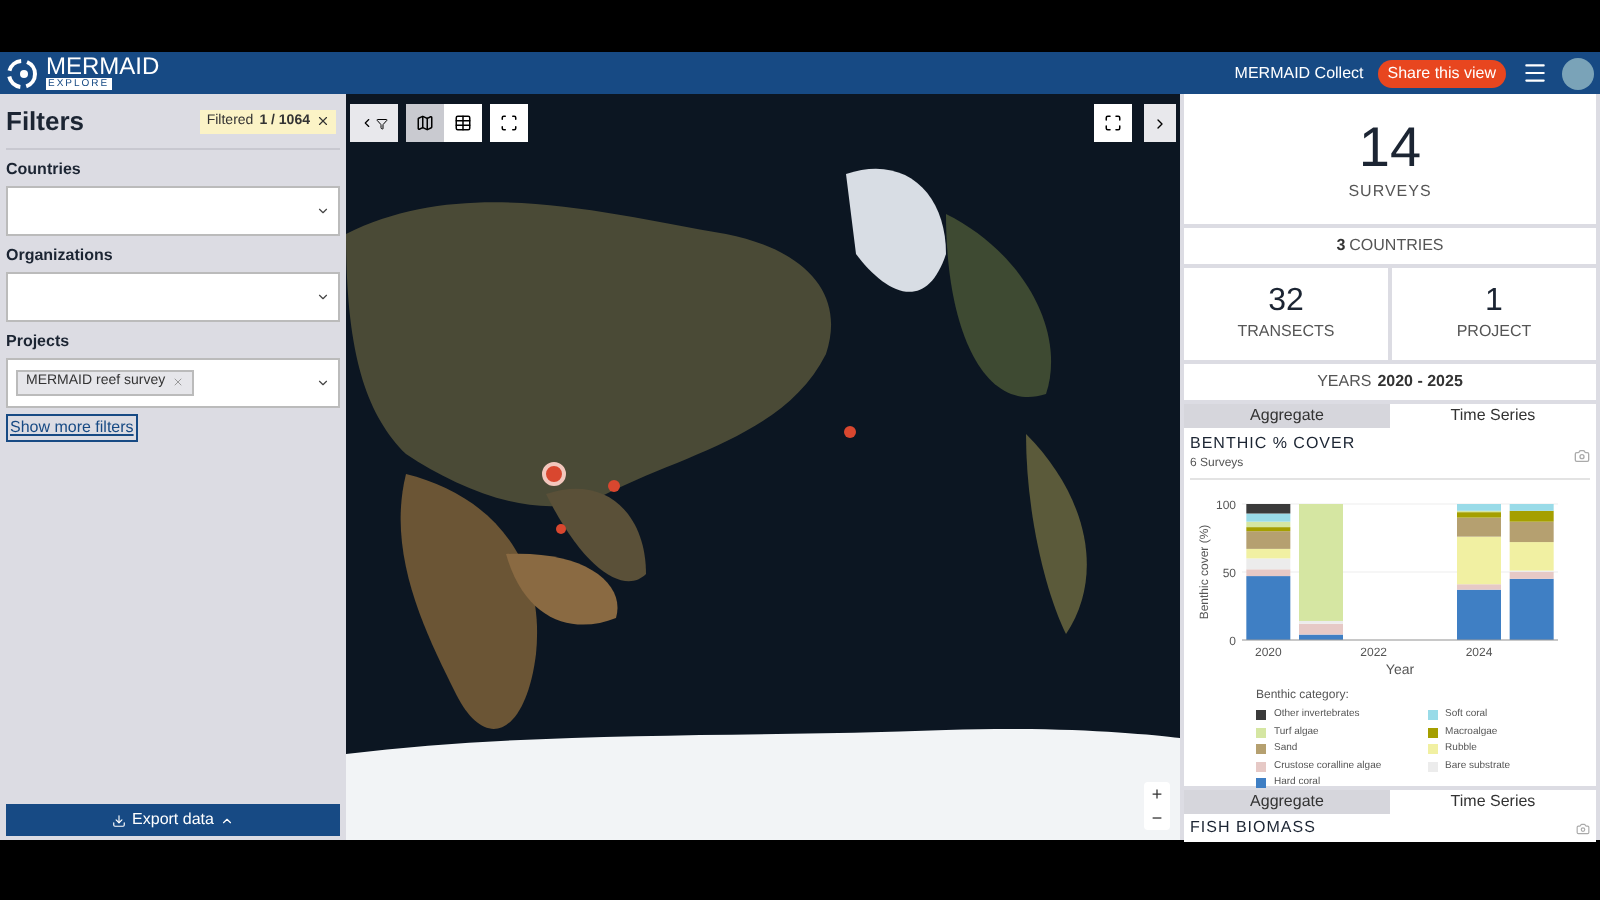 The image size is (1600, 900). Describe the element at coordinates (1273, 444) in the screenshot. I see `chart-title: BENTHIC % COVER` at that location.